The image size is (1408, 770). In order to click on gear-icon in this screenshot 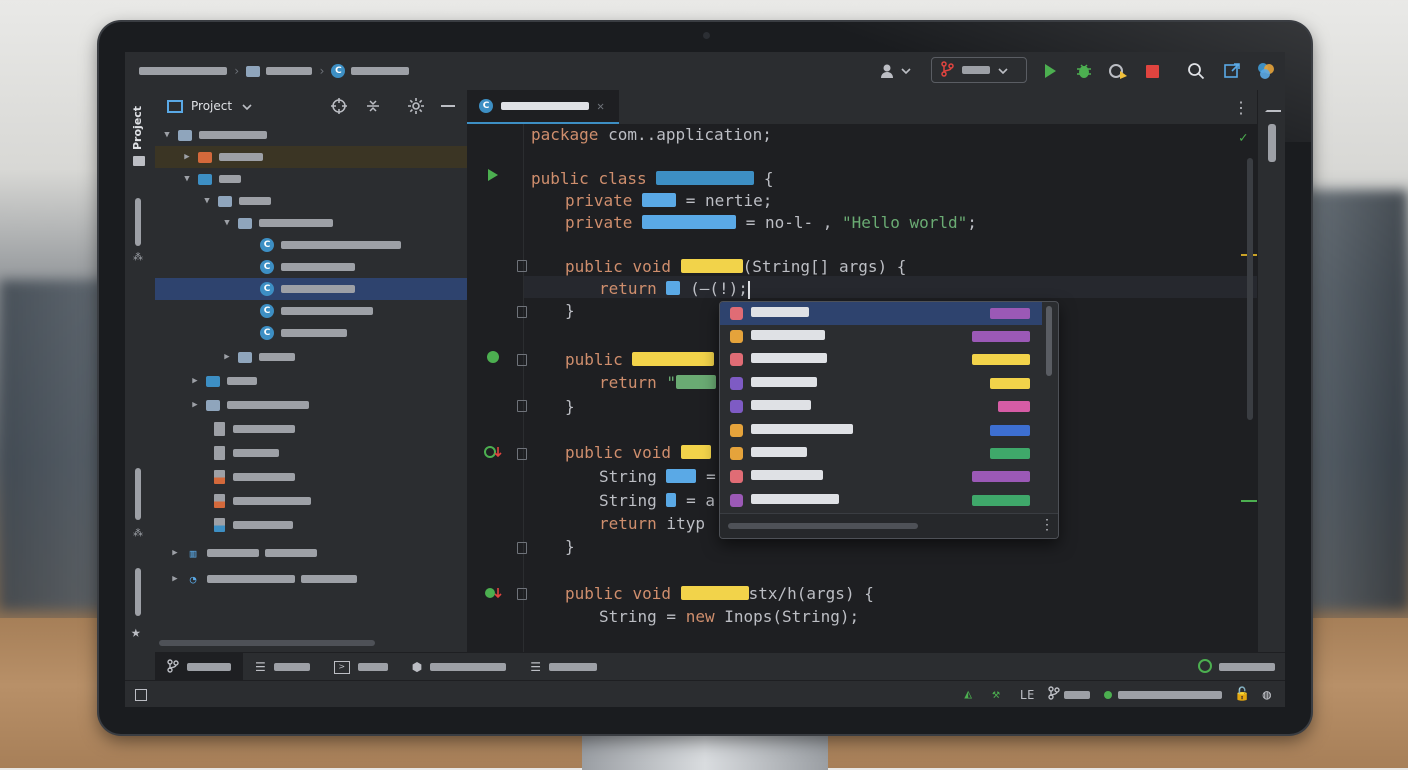, I will do `click(416, 107)`.